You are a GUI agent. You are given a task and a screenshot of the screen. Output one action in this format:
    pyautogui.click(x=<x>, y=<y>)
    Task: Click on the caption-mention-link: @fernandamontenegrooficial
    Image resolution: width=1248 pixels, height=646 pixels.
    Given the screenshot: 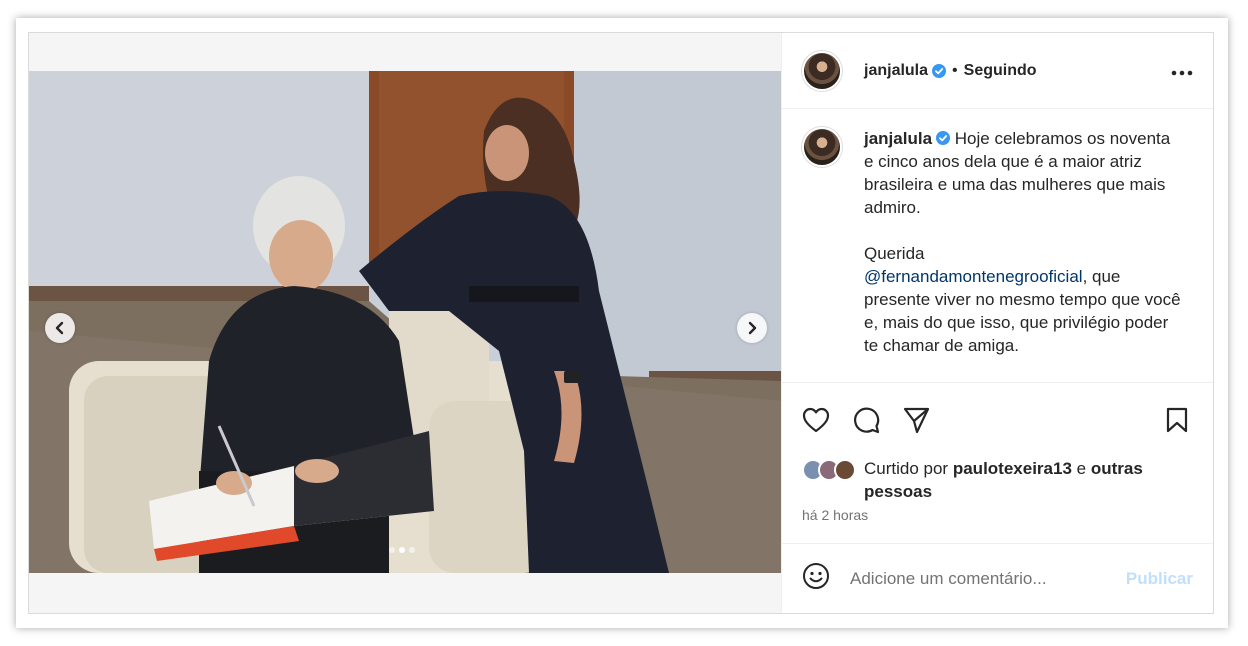 What is the action you would take?
    pyautogui.click(x=973, y=276)
    